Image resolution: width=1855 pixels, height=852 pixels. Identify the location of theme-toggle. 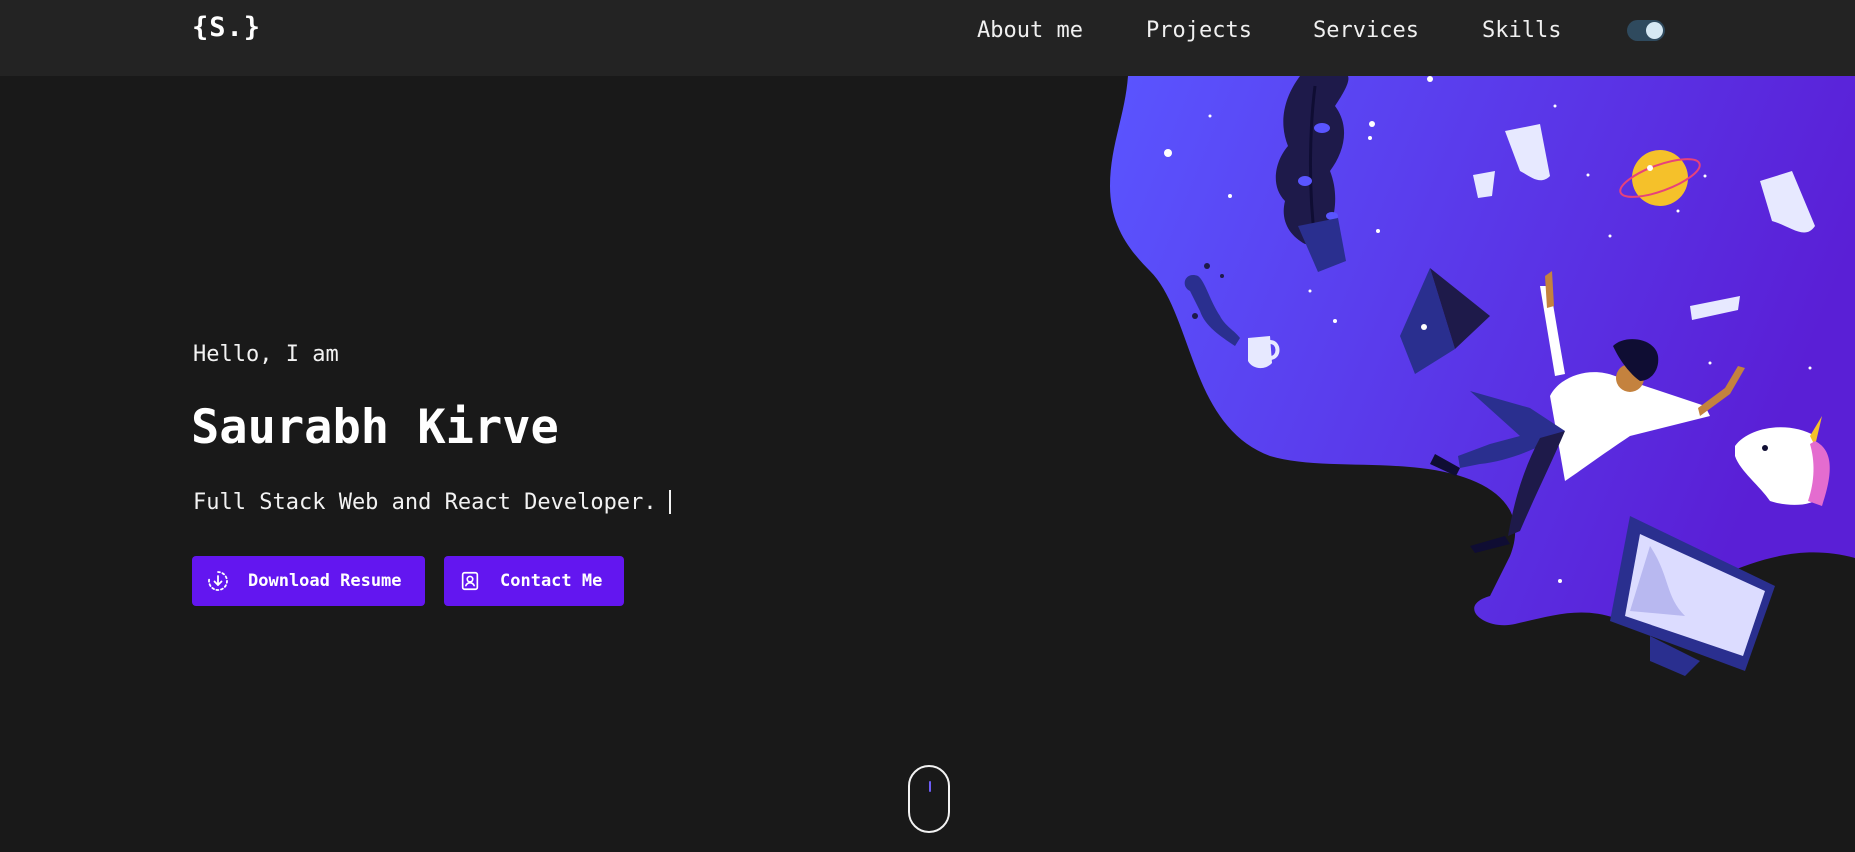
(1646, 30).